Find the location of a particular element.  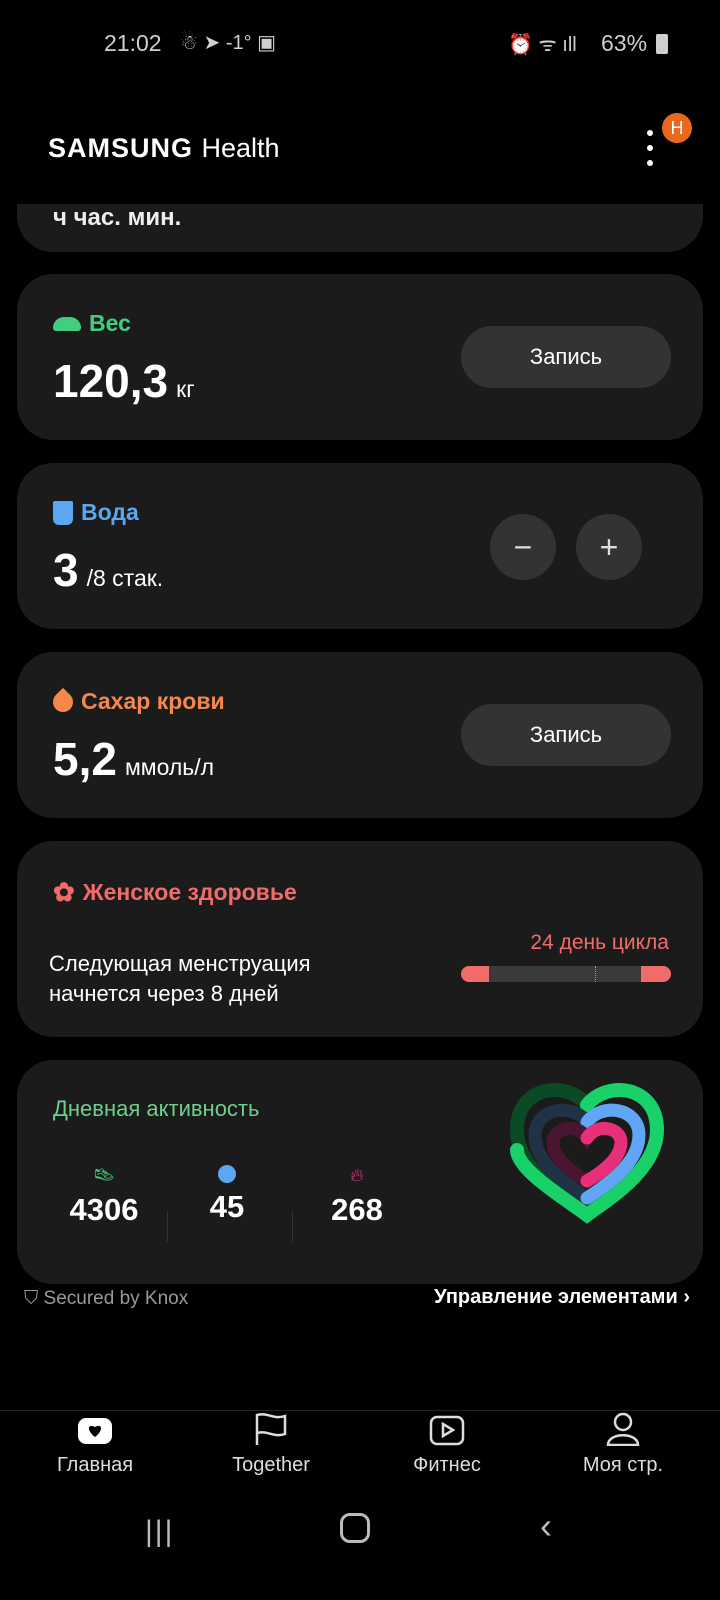

status-icons-left: ☃ ➤ -1° ▣ is located at coordinates (228, 43).